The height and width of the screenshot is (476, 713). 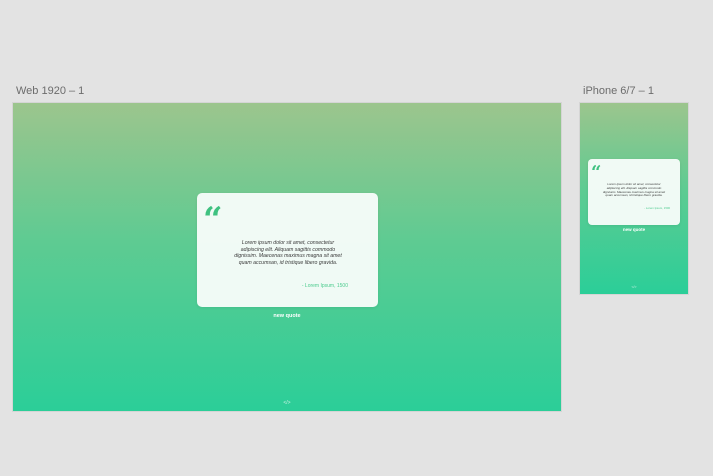 What do you see at coordinates (50, 91) in the screenshot?
I see `artboard-label-web: Web 1920 – 1` at bounding box center [50, 91].